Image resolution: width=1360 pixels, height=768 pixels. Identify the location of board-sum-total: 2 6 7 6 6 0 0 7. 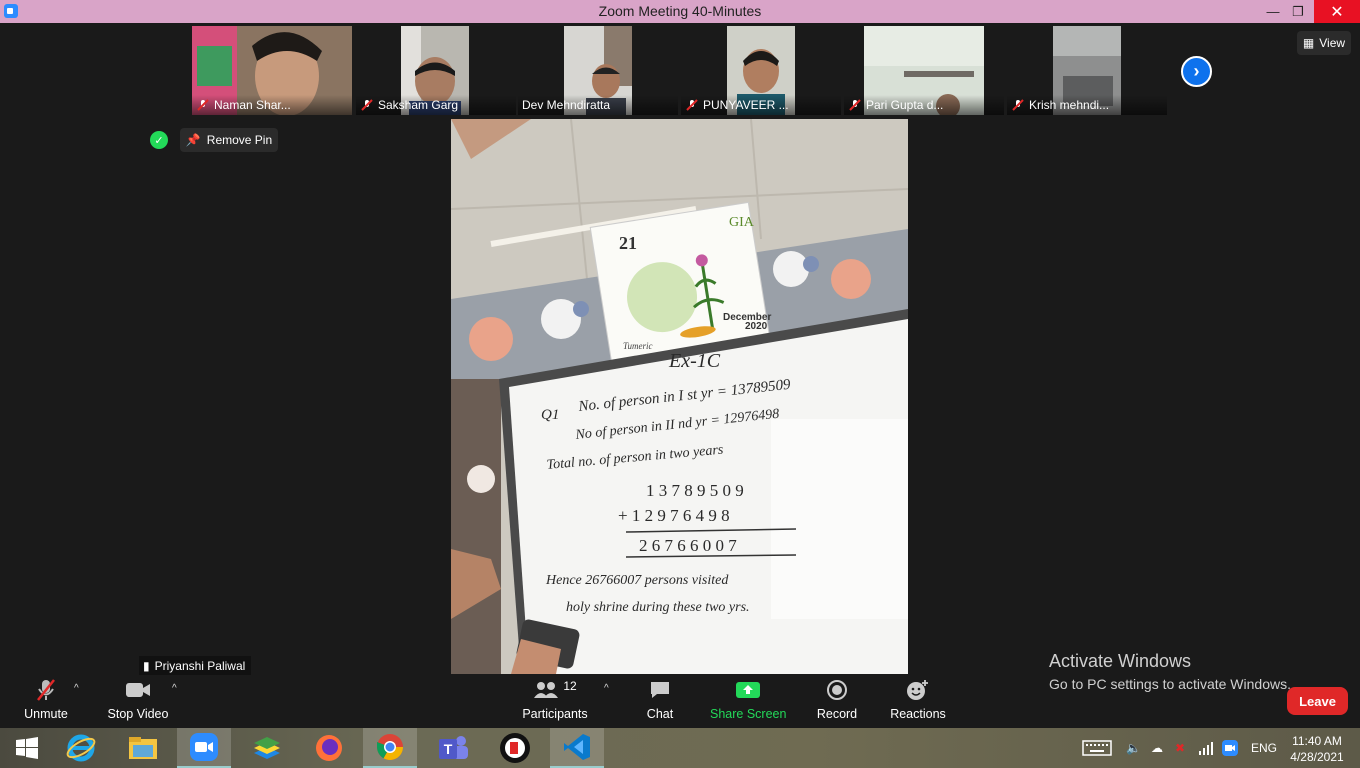
(688, 545).